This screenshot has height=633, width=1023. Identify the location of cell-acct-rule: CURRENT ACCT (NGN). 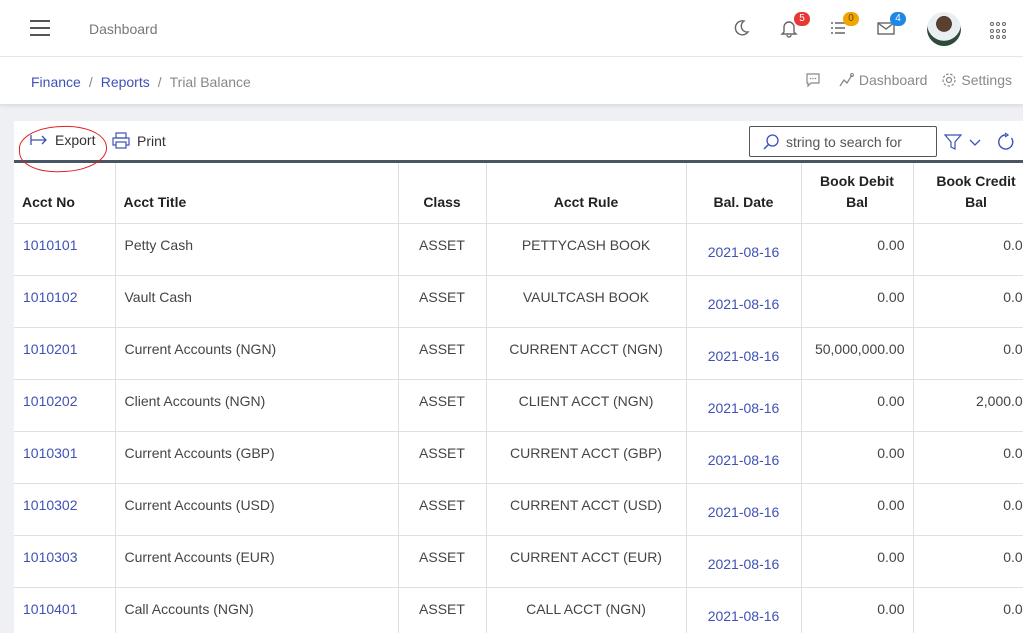
(586, 353).